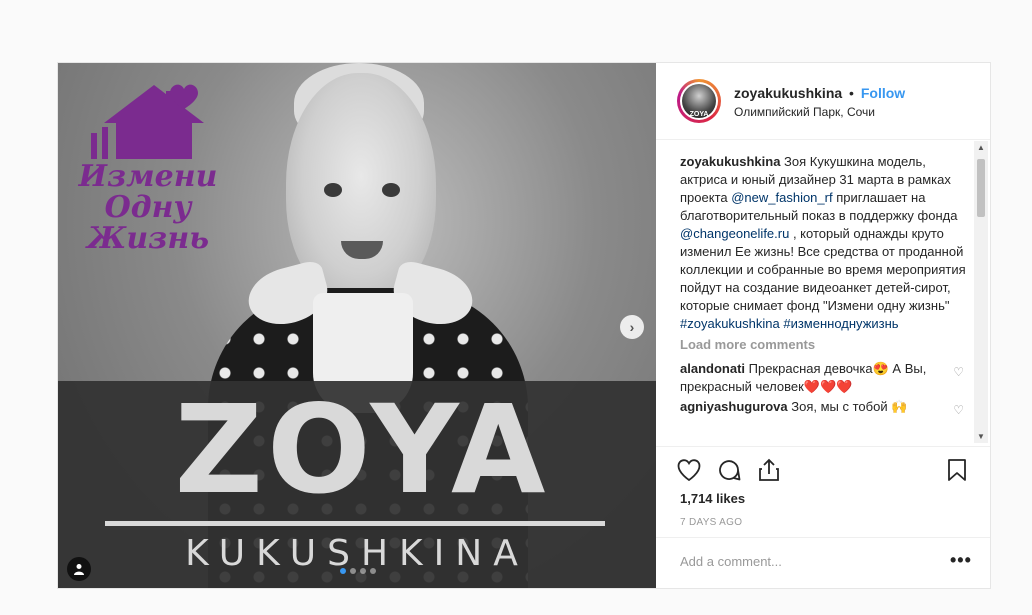  What do you see at coordinates (981, 147) in the screenshot?
I see `scroll-up-icon: ▲` at bounding box center [981, 147].